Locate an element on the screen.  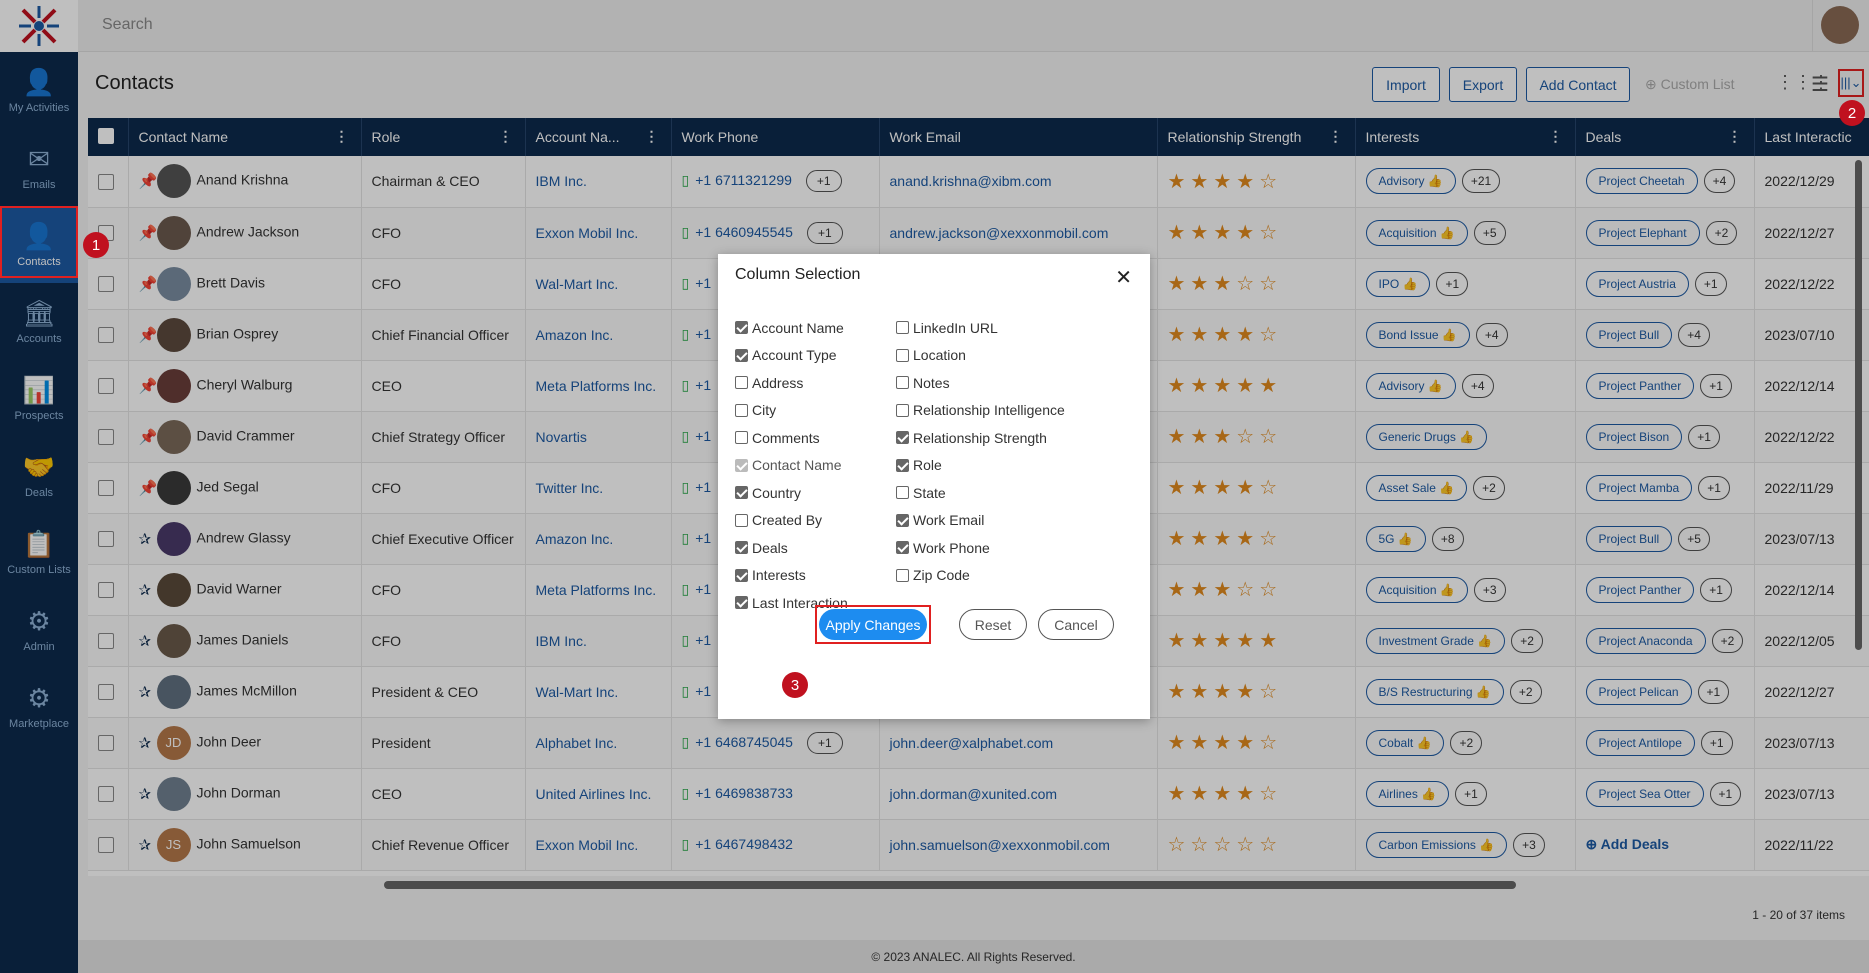
step-marker-2: 2 is located at coordinates (1852, 113).